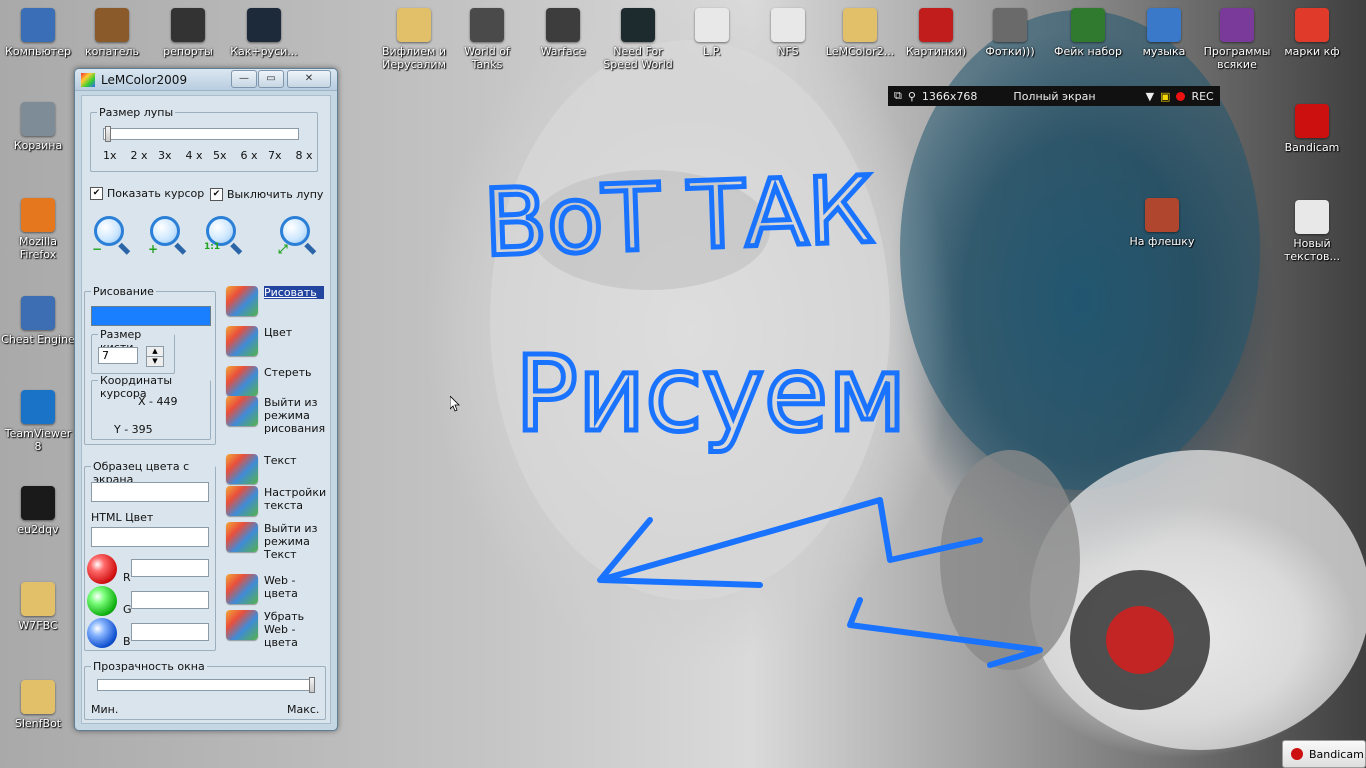  I want to click on desktop-icon-15: Программы всякие, so click(1237, 39).